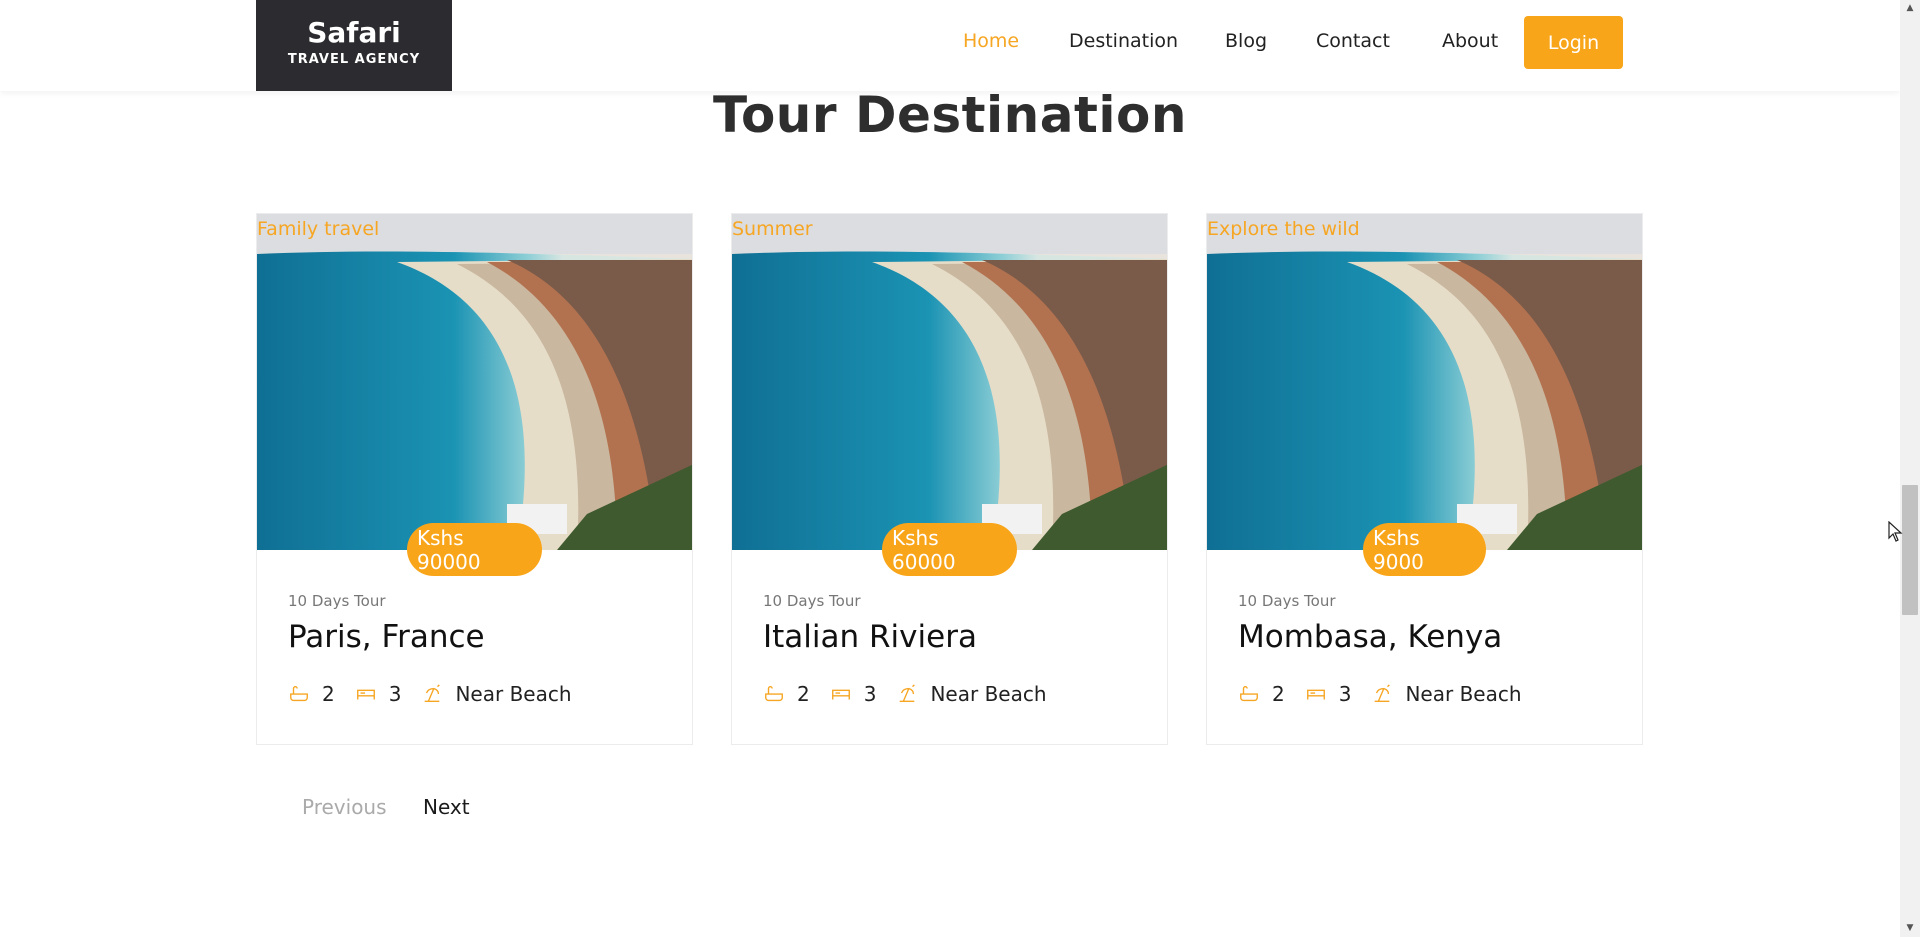 The height and width of the screenshot is (937, 1920). I want to click on nav-destination: Destination, so click(1123, 41).